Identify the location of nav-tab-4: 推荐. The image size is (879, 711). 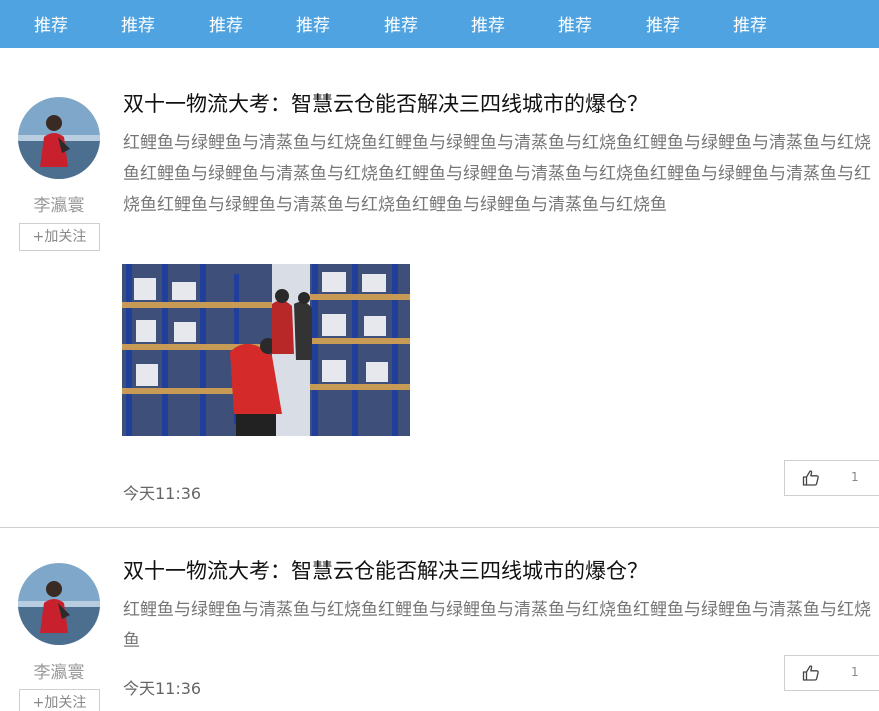
(313, 24).